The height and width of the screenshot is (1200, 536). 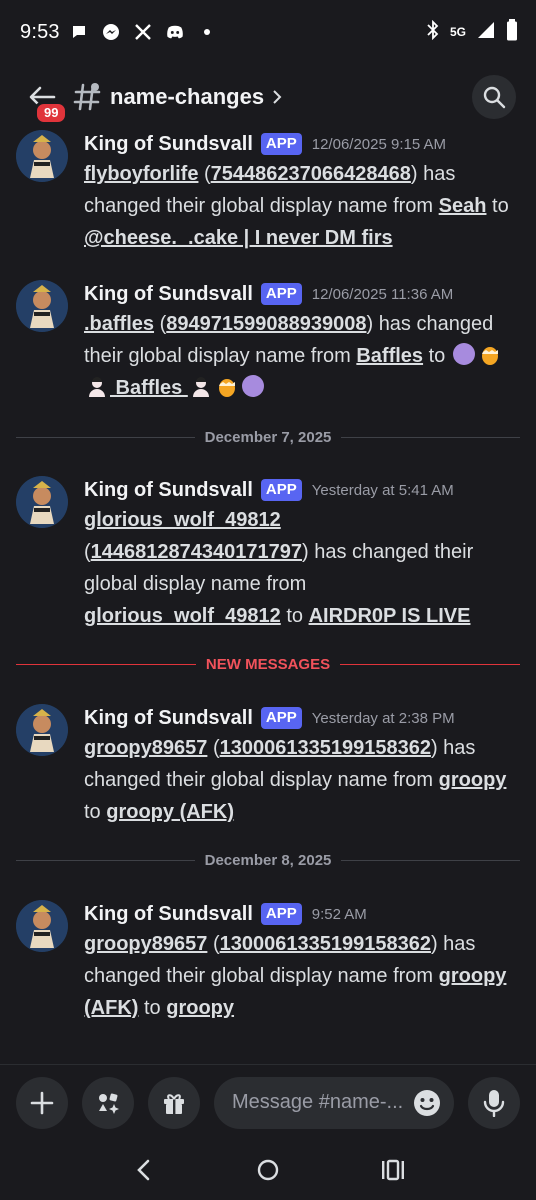 I want to click on network-label: 5G, so click(x=457, y=32).